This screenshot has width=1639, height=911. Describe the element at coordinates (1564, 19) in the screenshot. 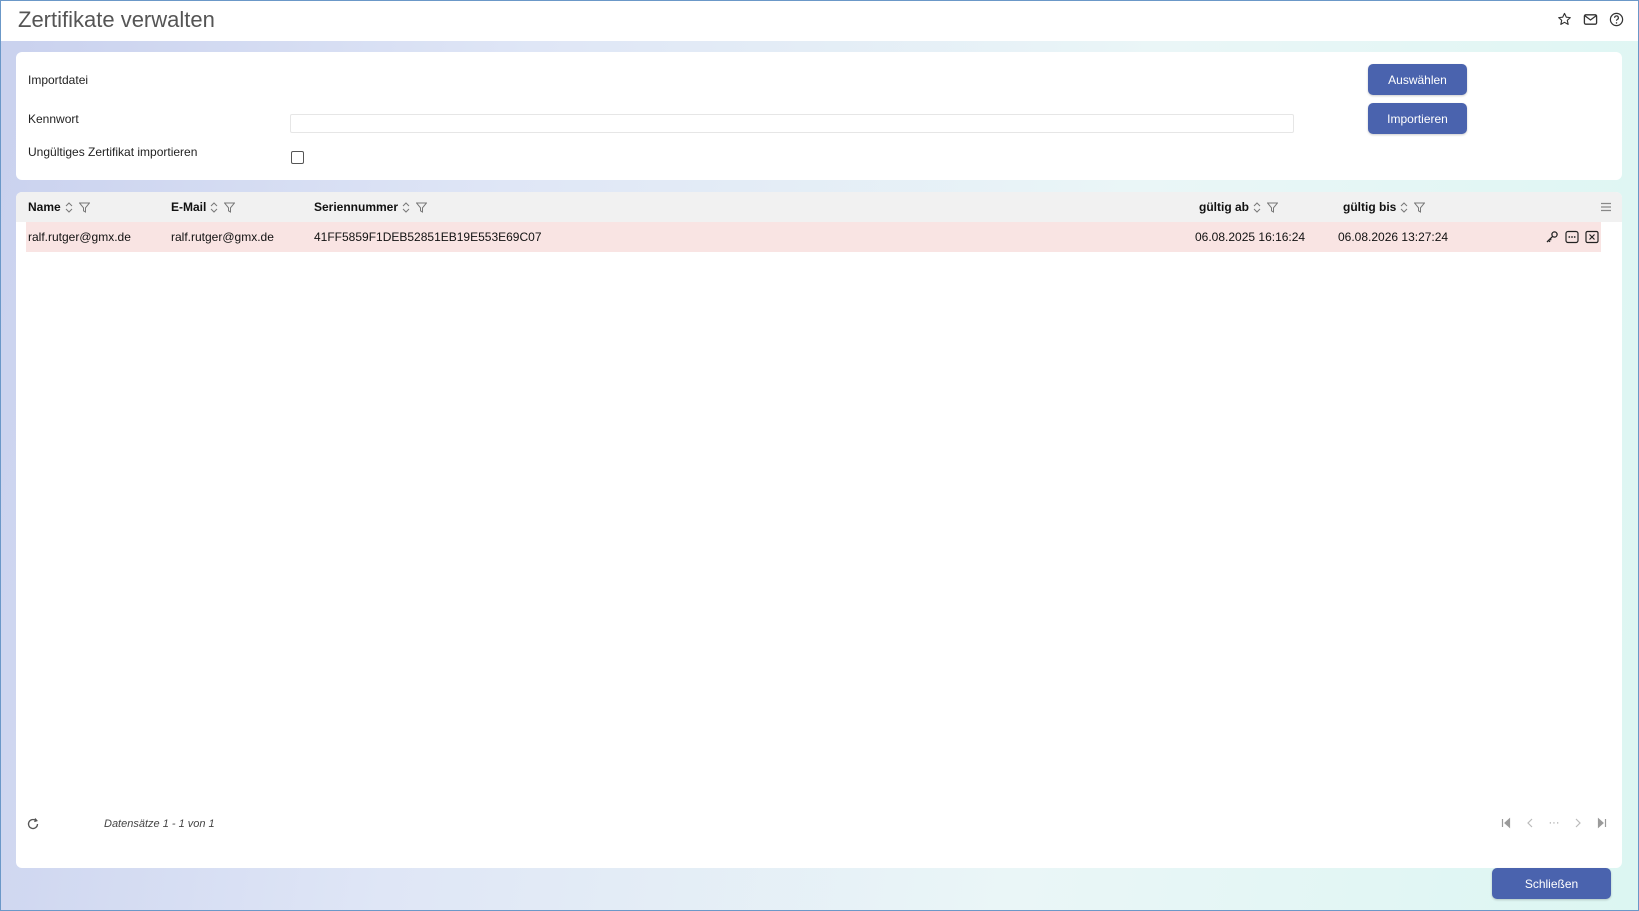

I see `star-icon` at that location.